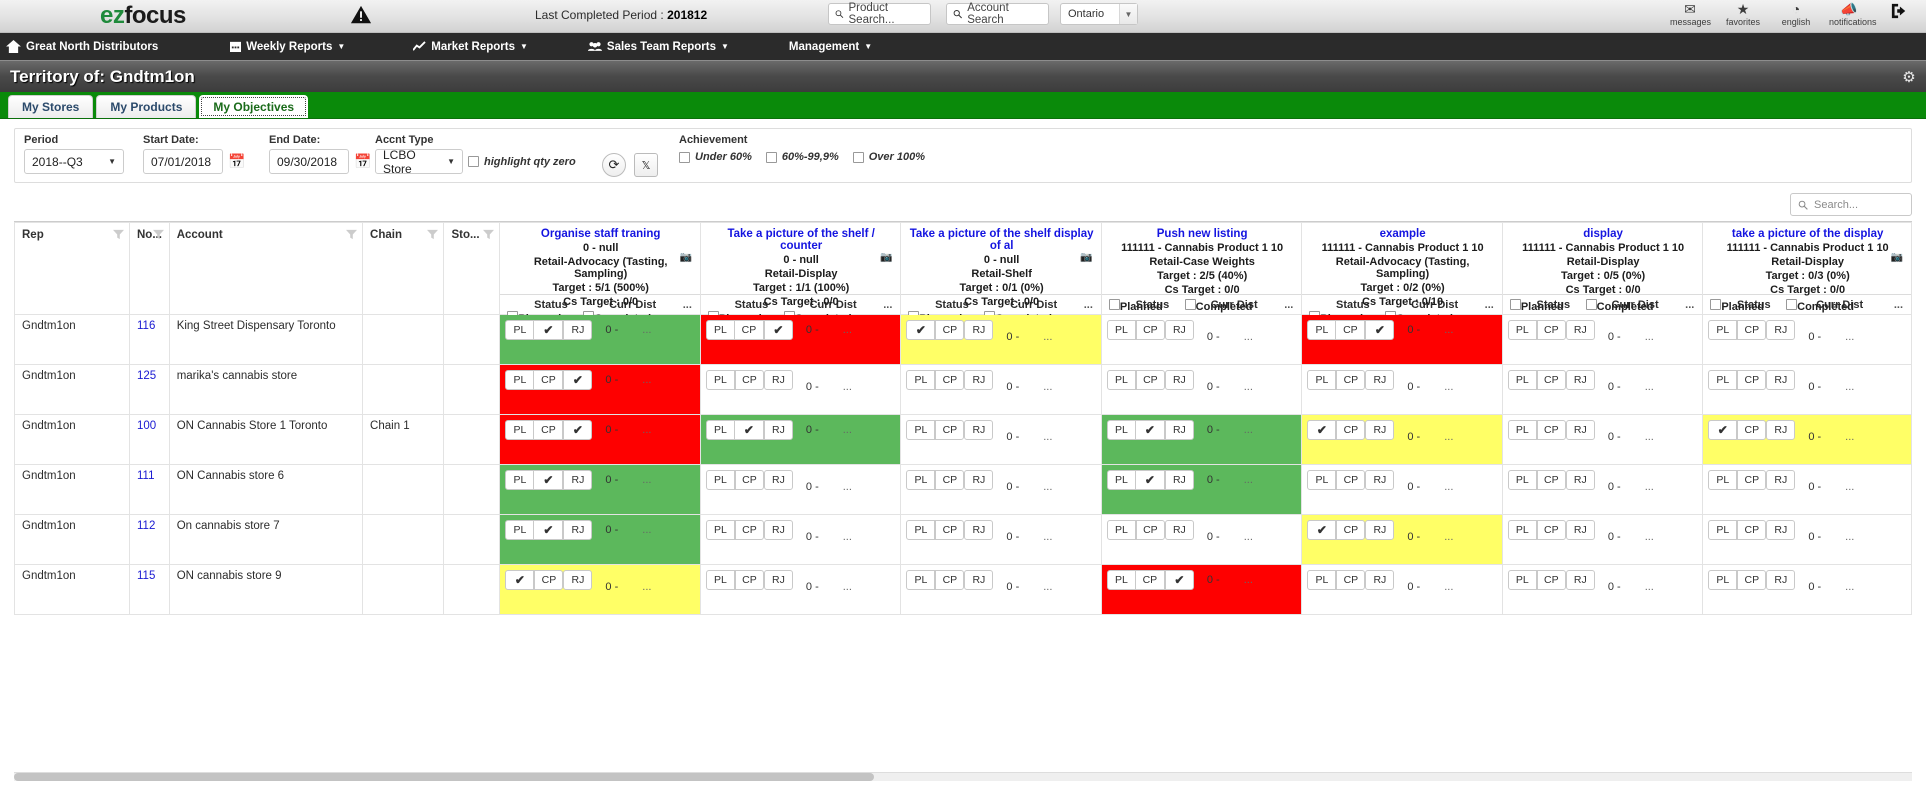 The width and height of the screenshot is (1926, 793). Describe the element at coordinates (72, 268) in the screenshot. I see `column-header-rep: Rep` at that location.